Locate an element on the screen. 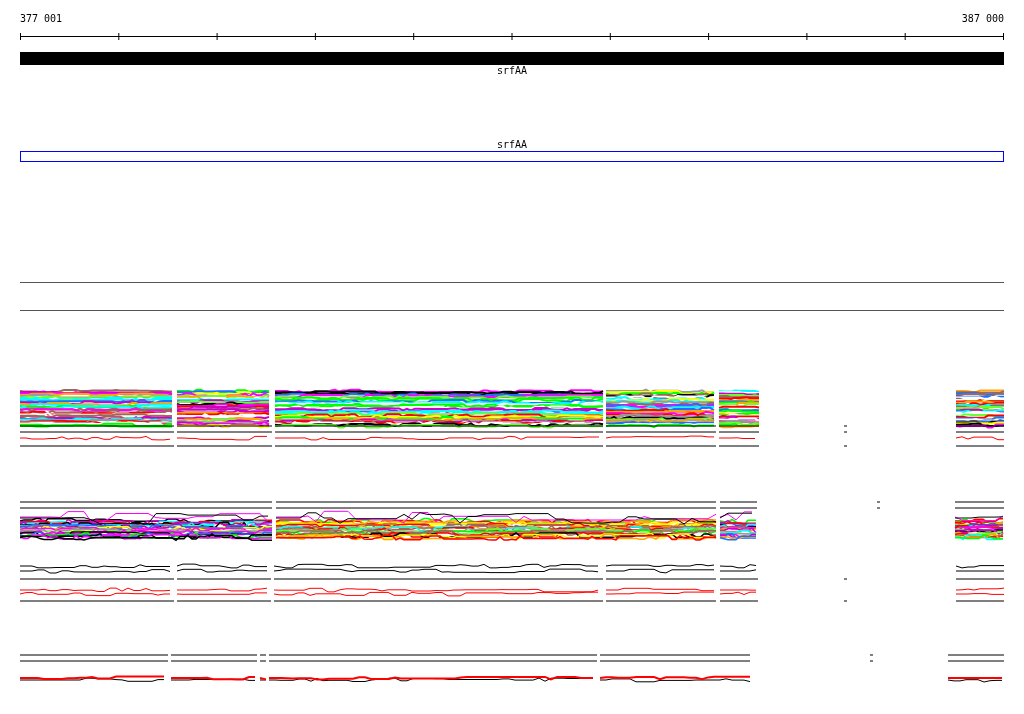 The height and width of the screenshot is (714, 1024). ruler-start-label: 377 001 is located at coordinates (41, 19).